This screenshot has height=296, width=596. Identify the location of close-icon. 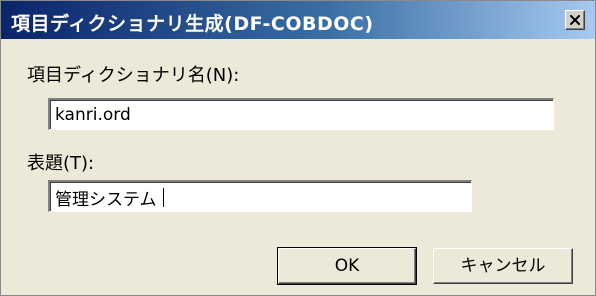
(575, 20).